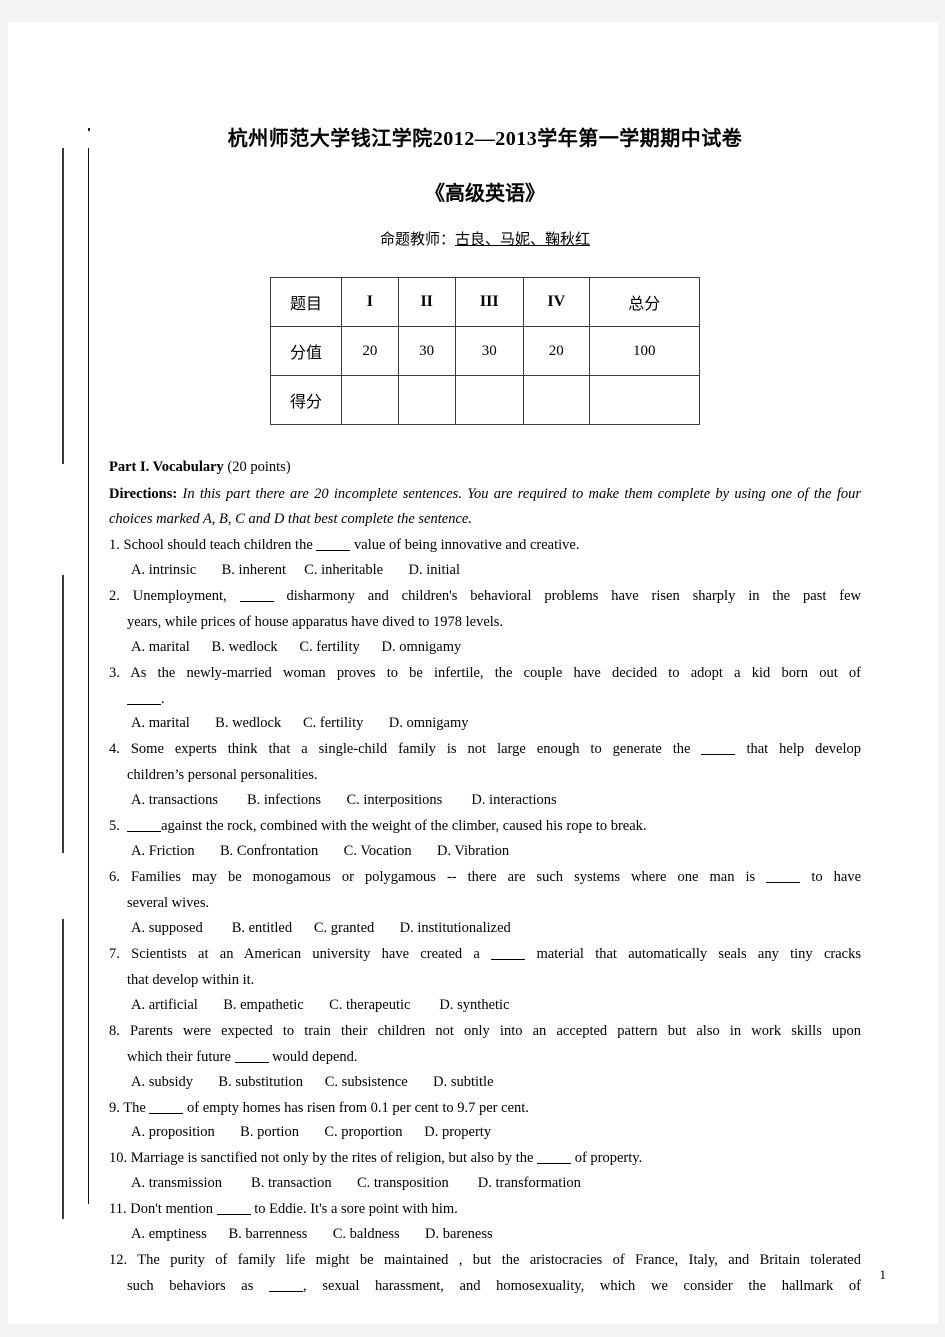 The image size is (945, 1337). I want to click on question-4-blank, so click(718, 755).